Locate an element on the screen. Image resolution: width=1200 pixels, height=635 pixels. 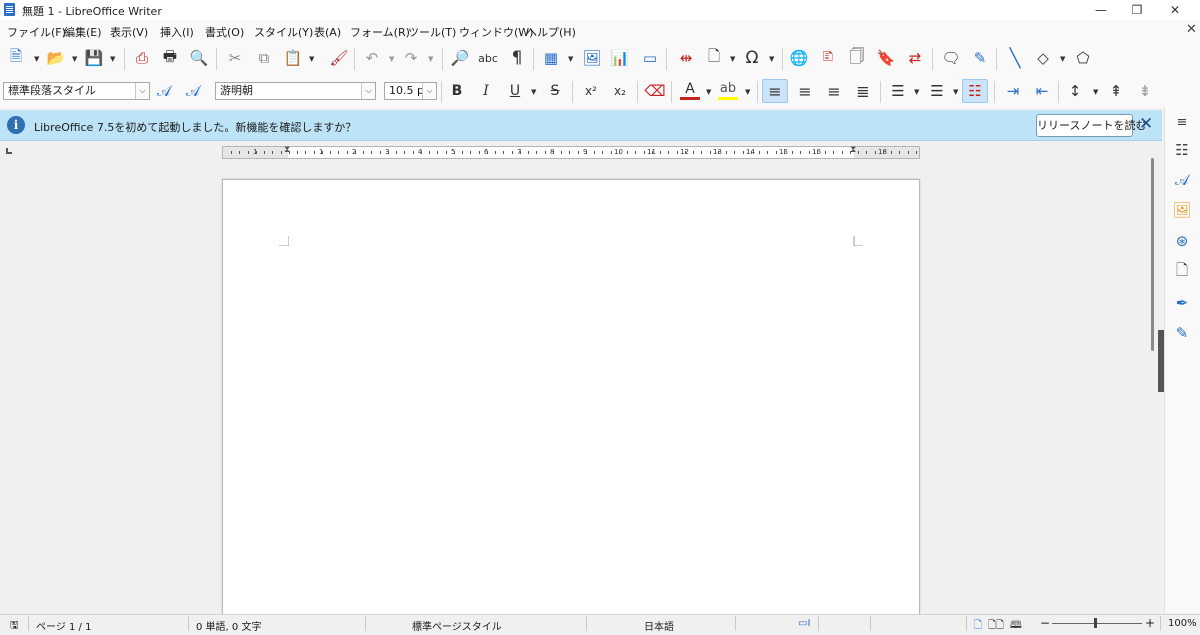
basic-shapes-icon: ◇ is located at coordinates (1043, 58).